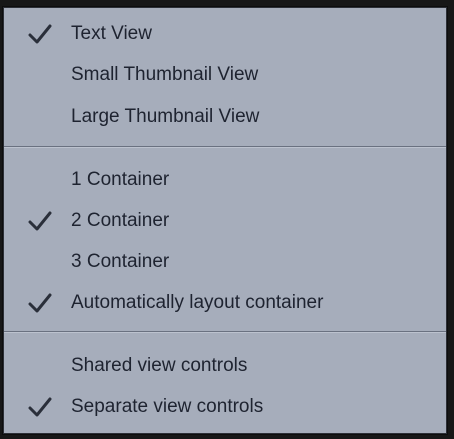 Image resolution: width=454 pixels, height=439 pixels. I want to click on menu-item-2-container: 2 Container, so click(225, 221).